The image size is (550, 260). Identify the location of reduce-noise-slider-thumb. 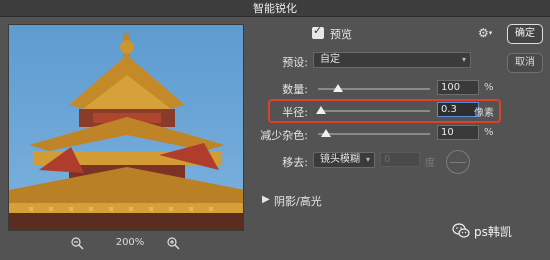
(326, 133).